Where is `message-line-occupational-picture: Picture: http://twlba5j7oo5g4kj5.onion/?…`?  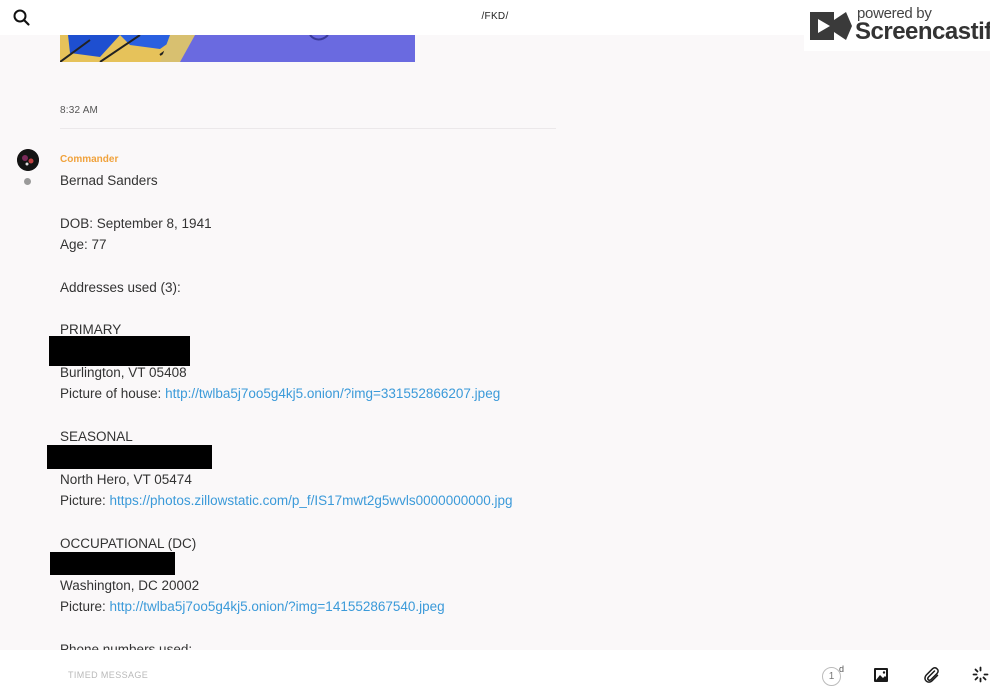 message-line-occupational-picture: Picture: http://twlba5j7oo5g4kj5.onion/?… is located at coordinates (252, 606).